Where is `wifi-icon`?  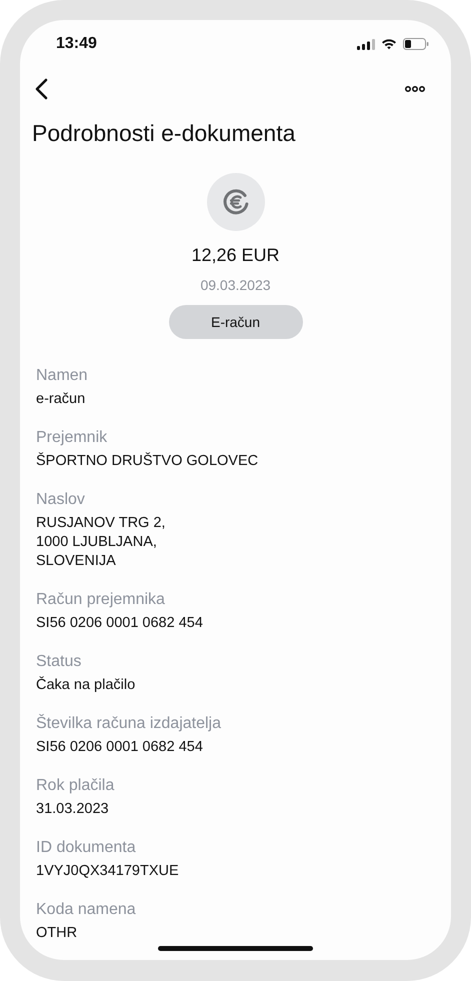 wifi-icon is located at coordinates (389, 44).